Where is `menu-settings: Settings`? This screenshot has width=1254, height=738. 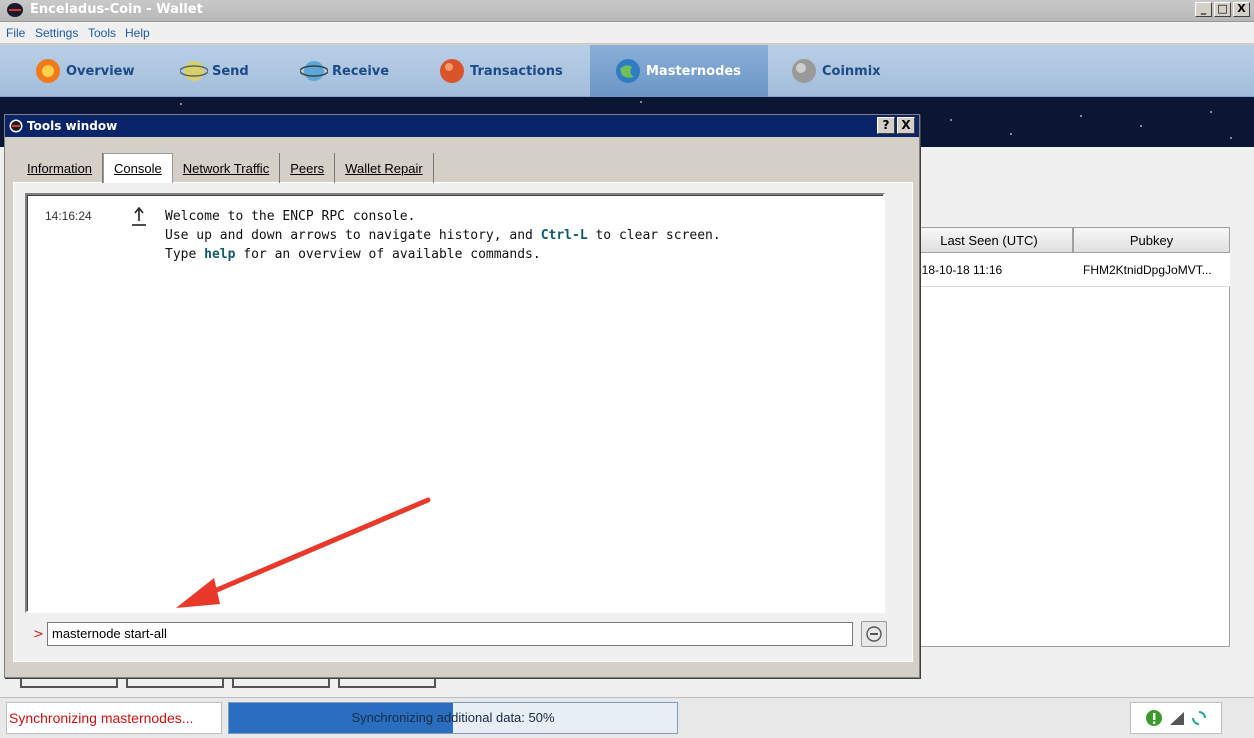 menu-settings: Settings is located at coordinates (56, 33).